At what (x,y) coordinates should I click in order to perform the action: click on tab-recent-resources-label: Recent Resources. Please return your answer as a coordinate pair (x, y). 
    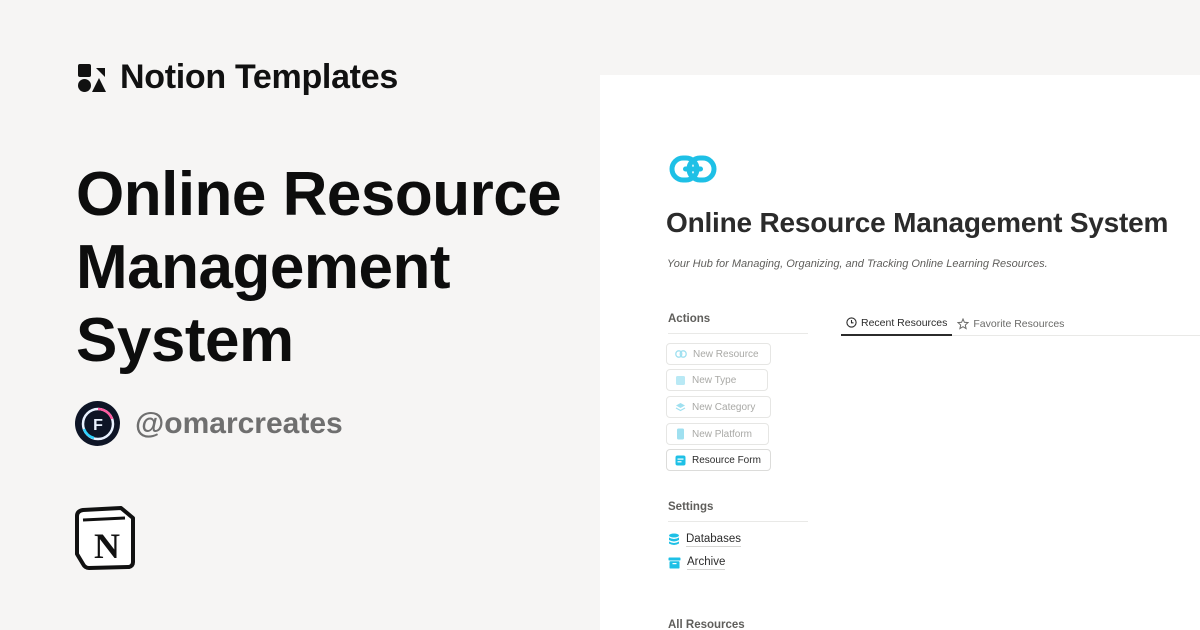
    Looking at the image, I should click on (904, 322).